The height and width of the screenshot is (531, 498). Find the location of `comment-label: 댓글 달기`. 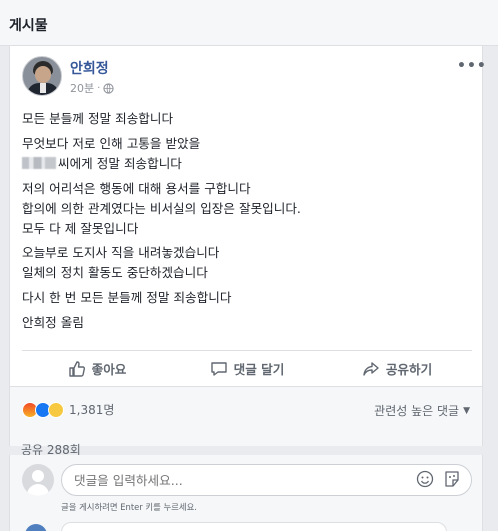

comment-label: 댓글 달기 is located at coordinates (259, 369).